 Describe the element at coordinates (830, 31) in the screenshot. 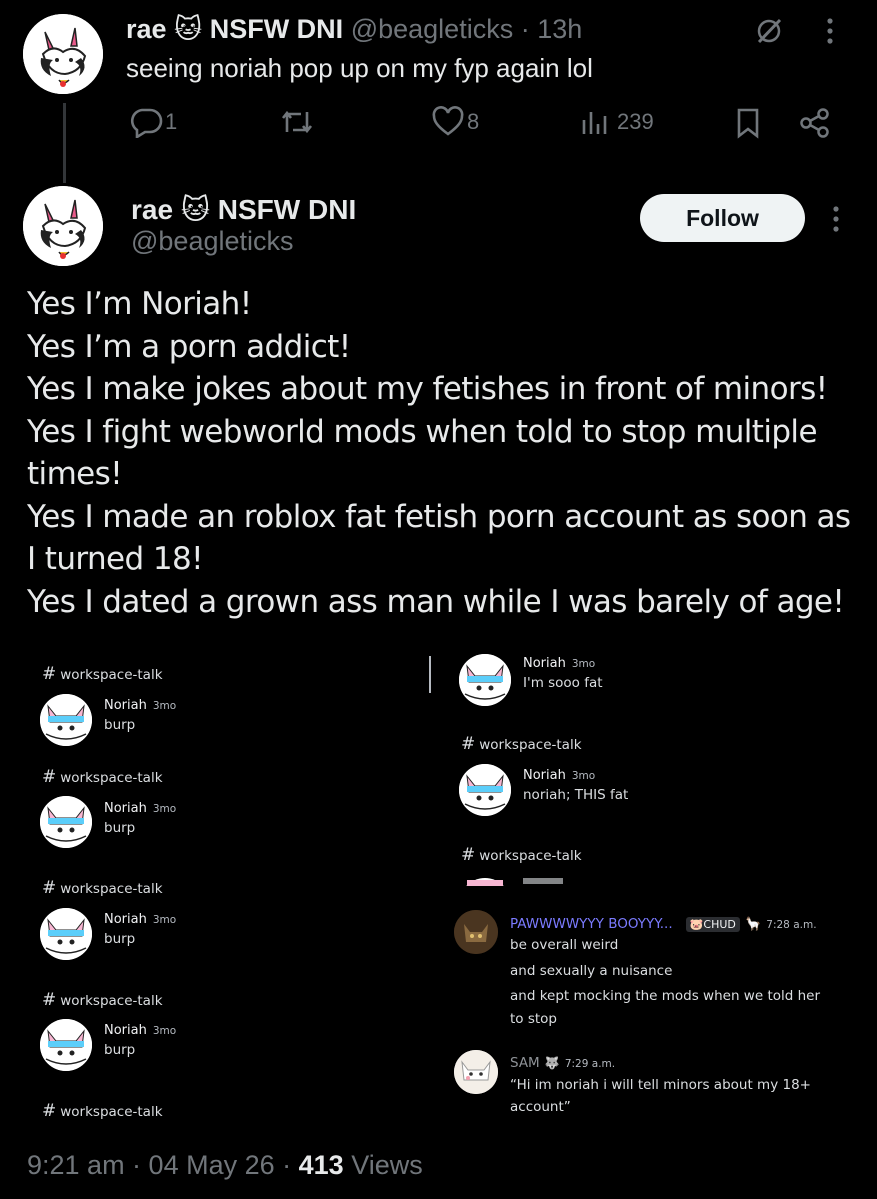

I see `more-icon` at that location.